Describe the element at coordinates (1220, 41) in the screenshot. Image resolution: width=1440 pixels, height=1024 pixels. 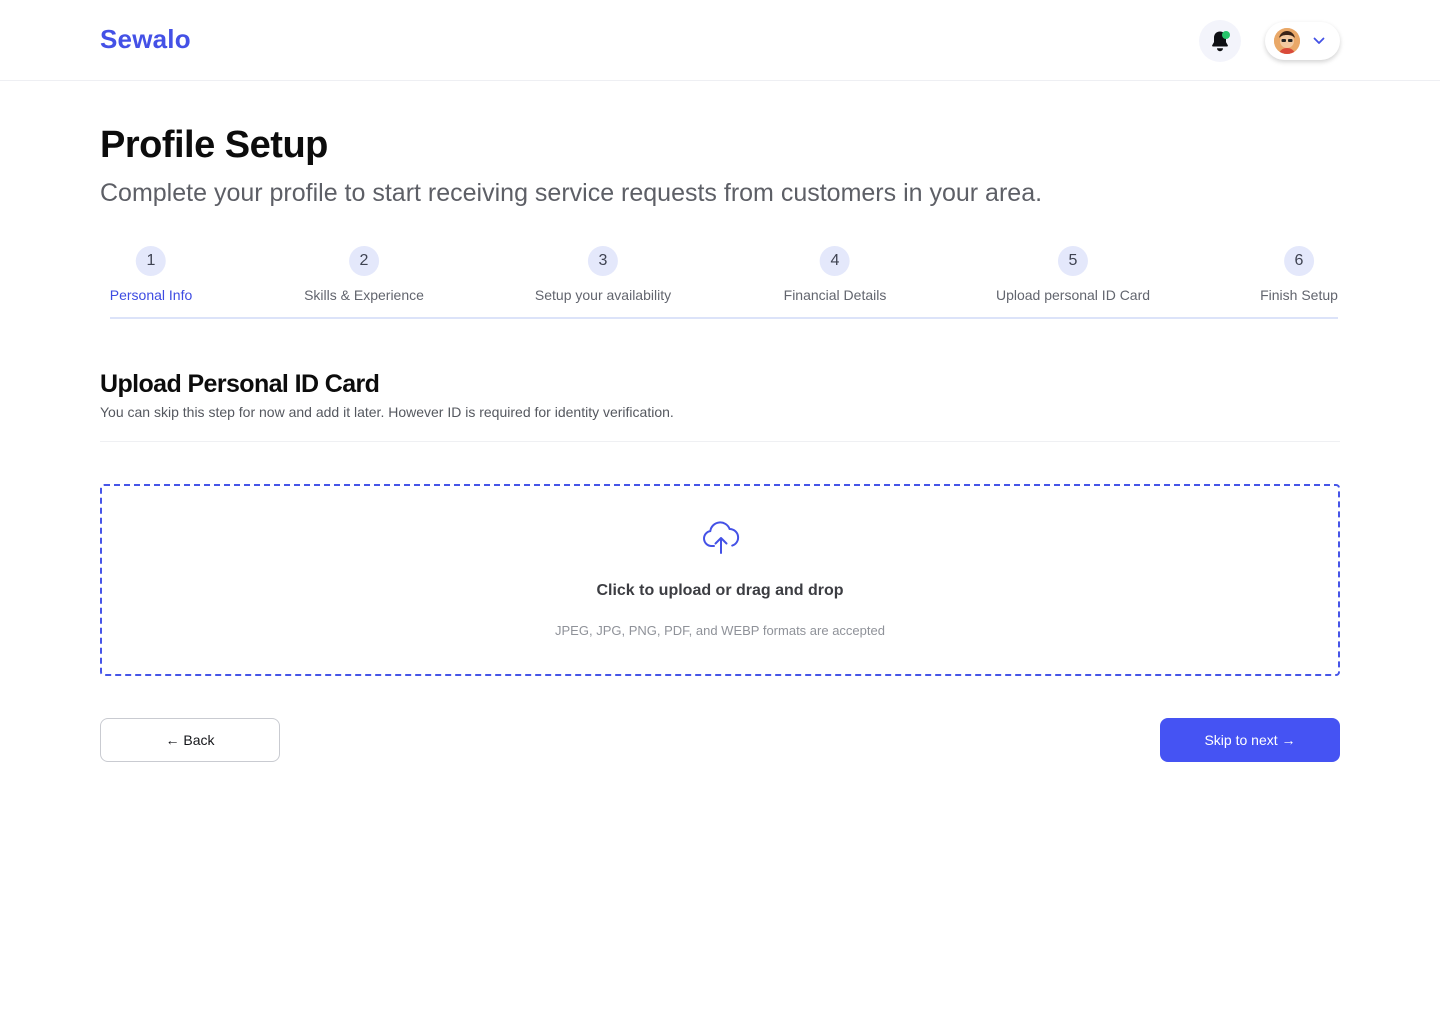
I see `notifications-button` at that location.